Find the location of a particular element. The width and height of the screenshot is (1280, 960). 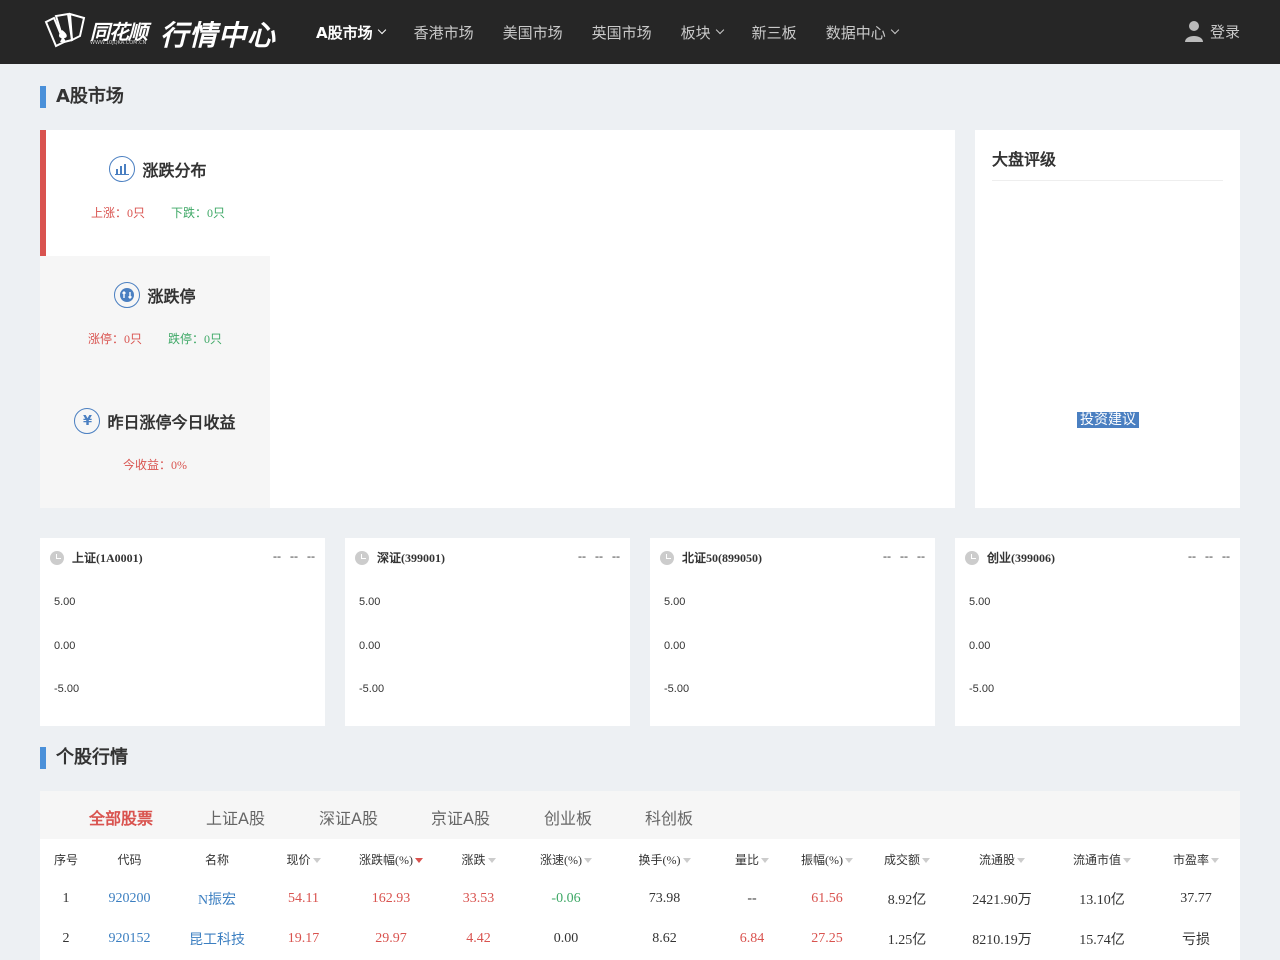

column-label: 涨跌幅(%) is located at coordinates (386, 859).